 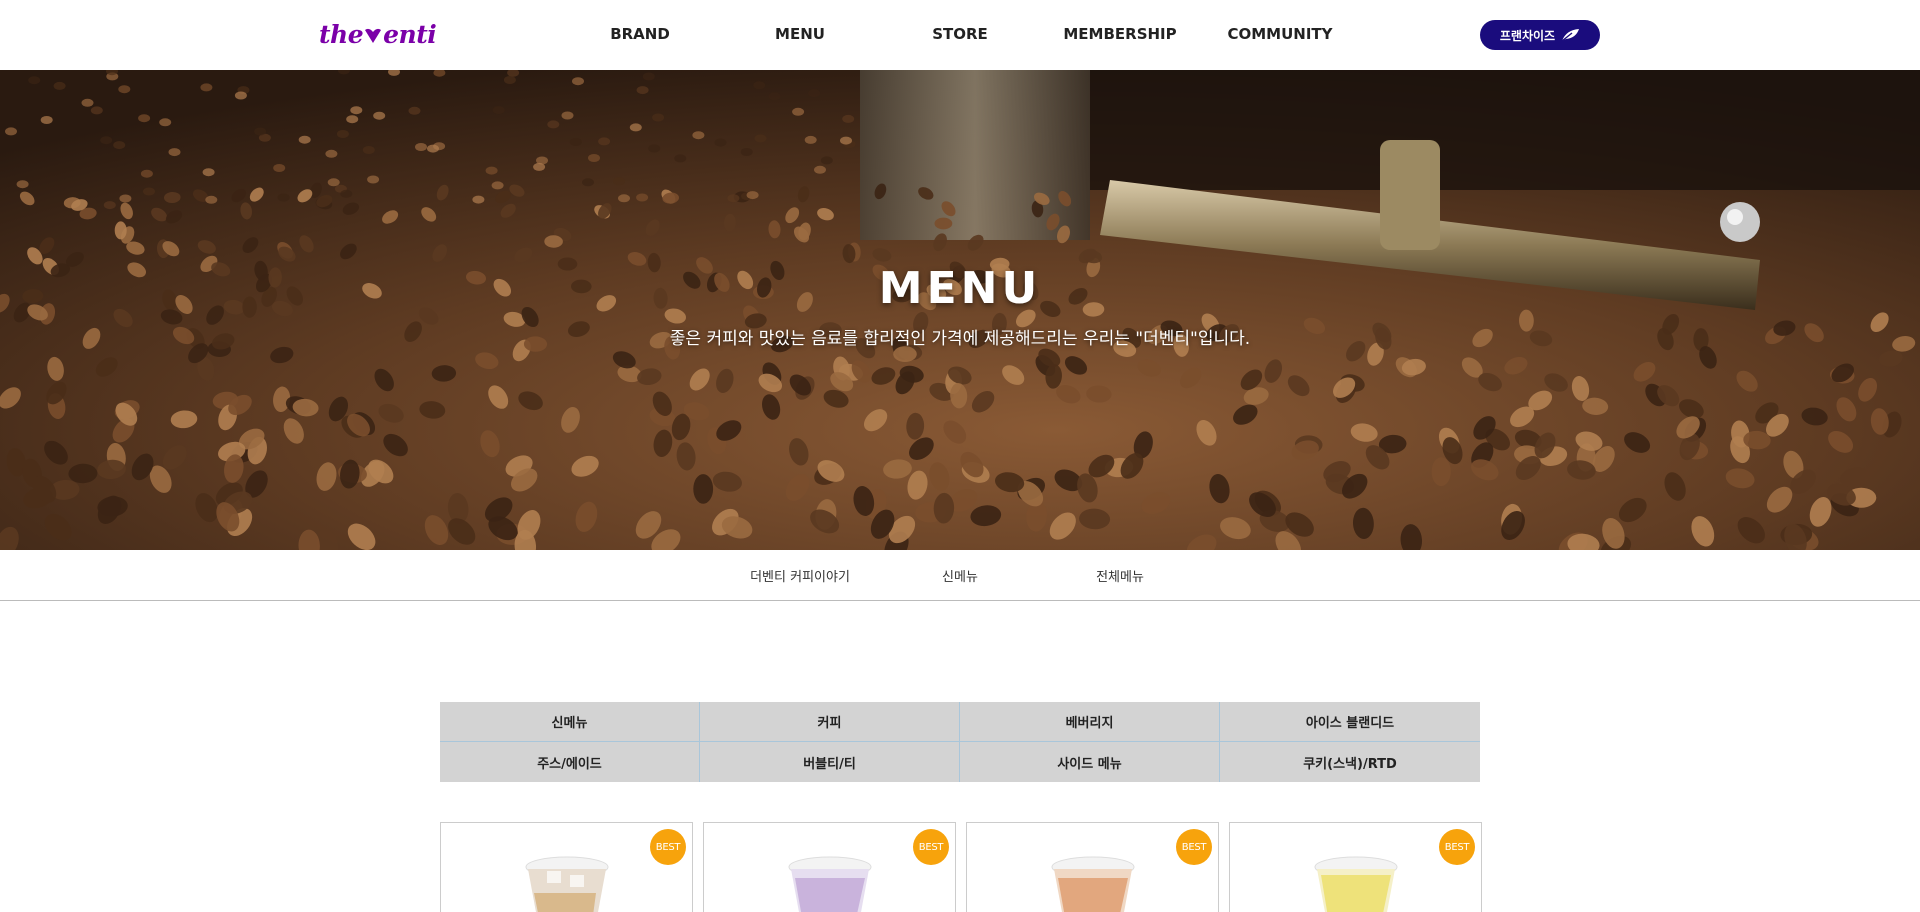 What do you see at coordinates (570, 722) in the screenshot?
I see `category-new-menu: 신메뉴` at bounding box center [570, 722].